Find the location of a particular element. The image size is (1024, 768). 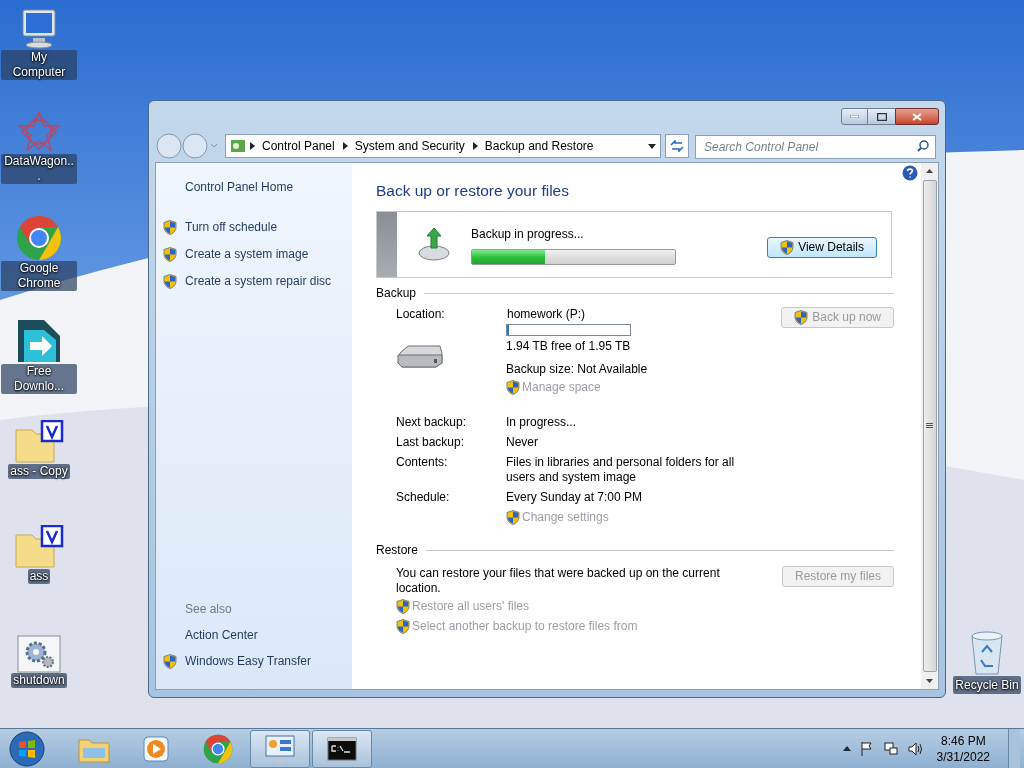

desktop-icon-label: shutdown is located at coordinates (39, 680).